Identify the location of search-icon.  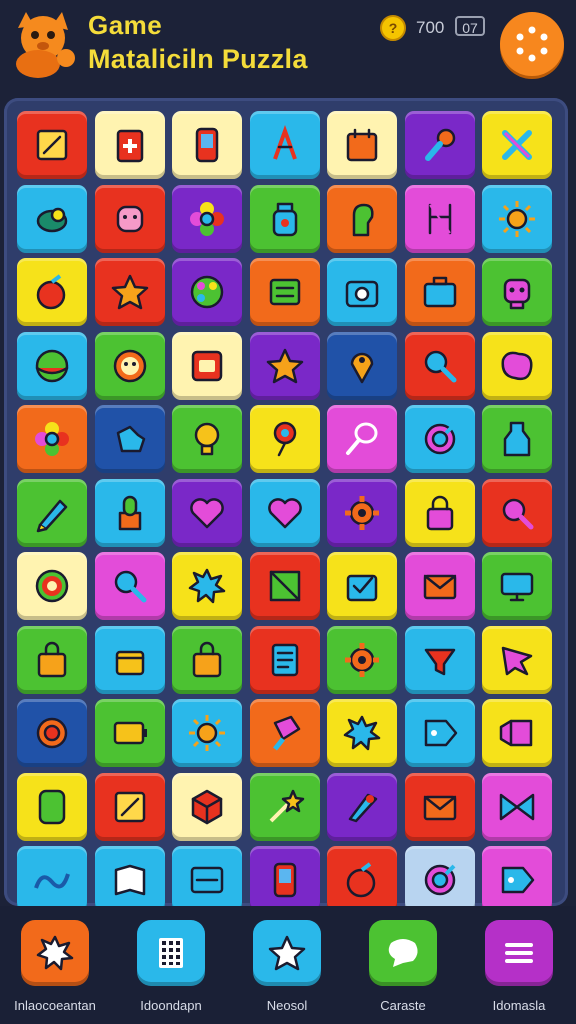
(518, 513).